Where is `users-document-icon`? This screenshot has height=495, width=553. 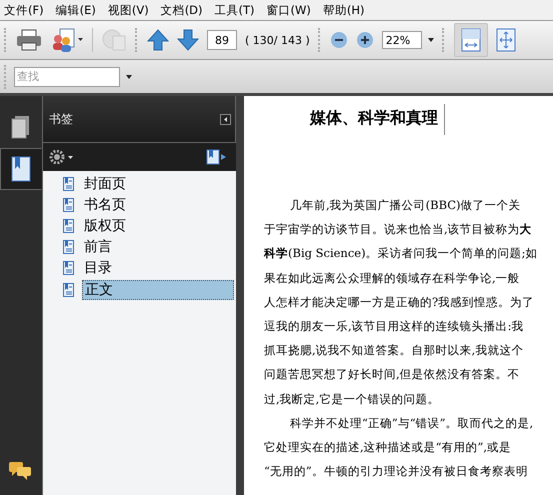
users-document-icon is located at coordinates (67, 40).